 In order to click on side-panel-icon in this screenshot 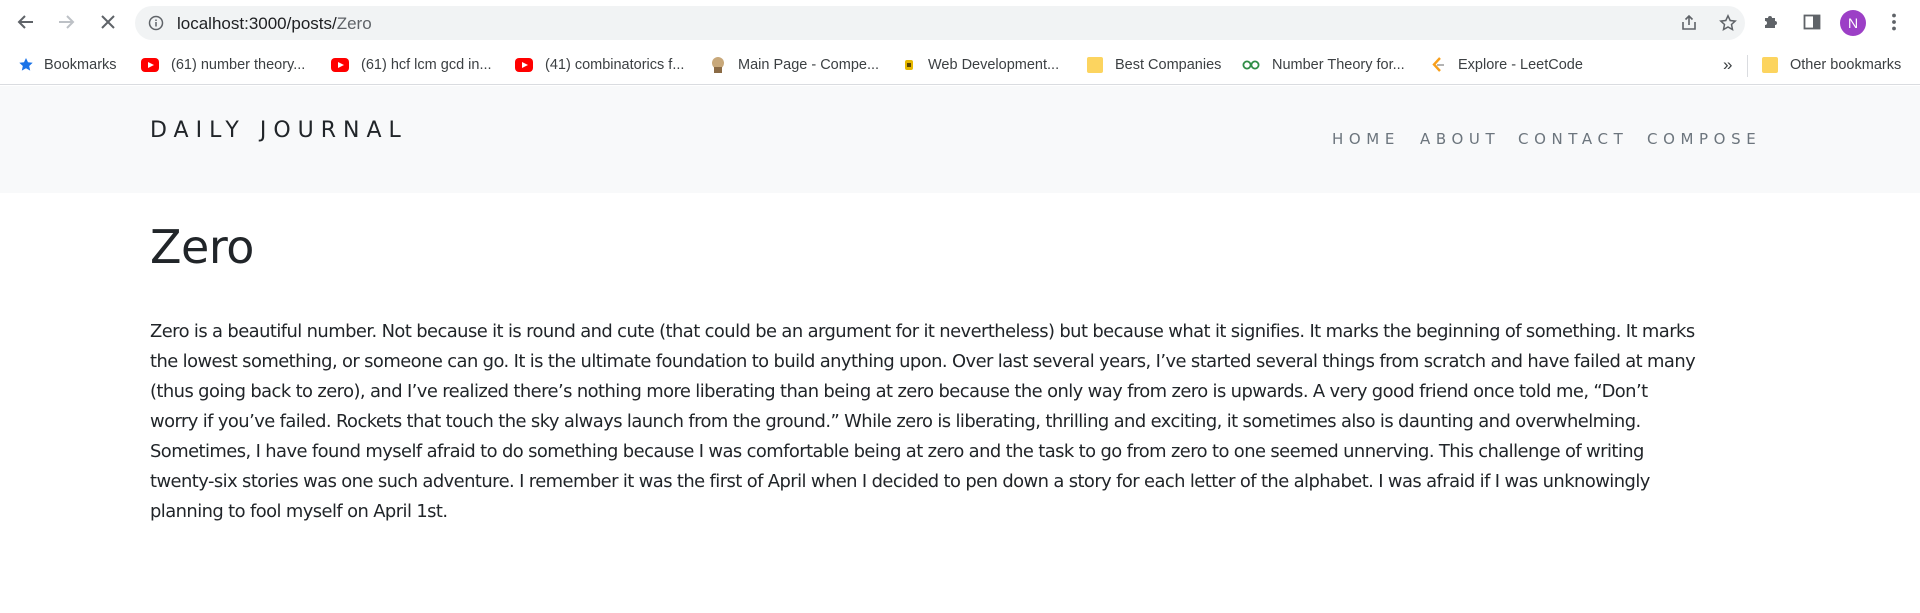, I will do `click(1812, 22)`.